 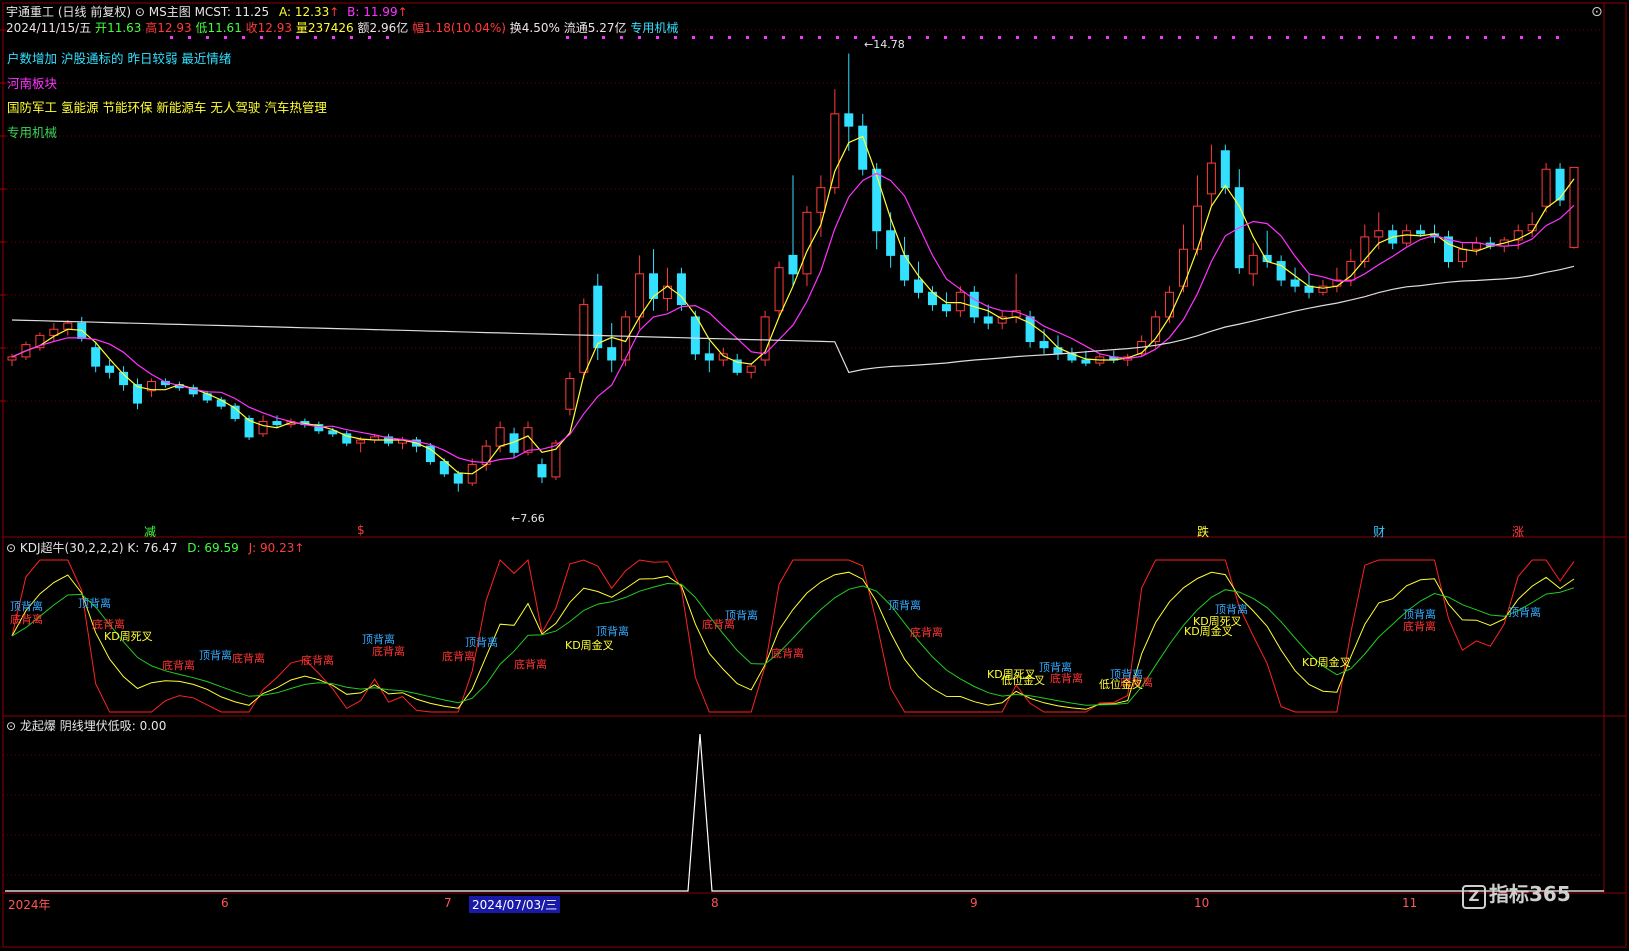 What do you see at coordinates (72, 548) in the screenshot?
I see `kdj-title: KDJ超牛(30,2,2,2)` at bounding box center [72, 548].